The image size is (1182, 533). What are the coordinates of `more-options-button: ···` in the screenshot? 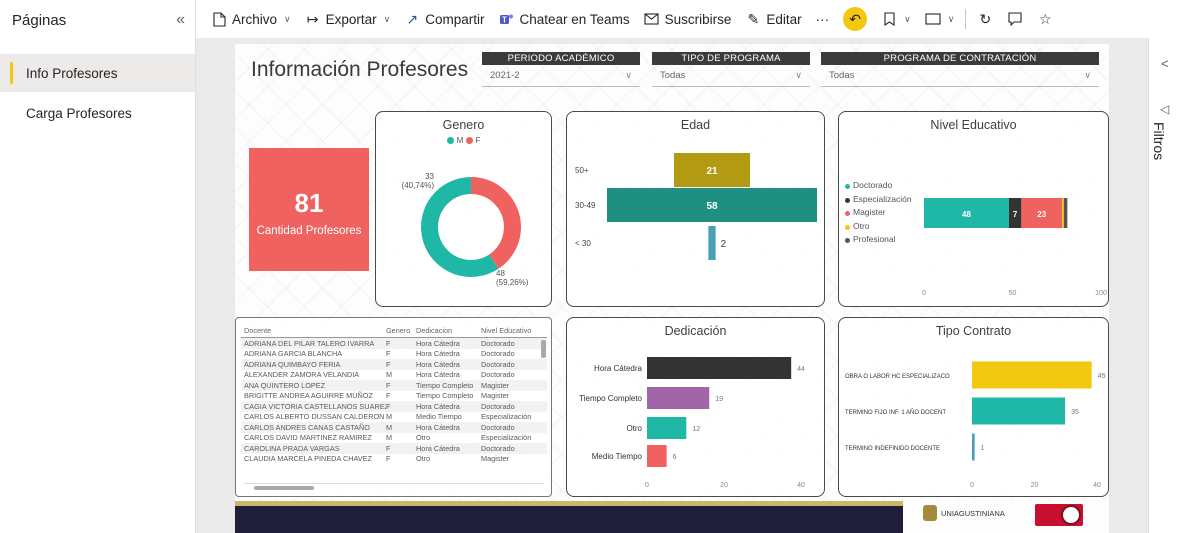 It's located at (823, 19).